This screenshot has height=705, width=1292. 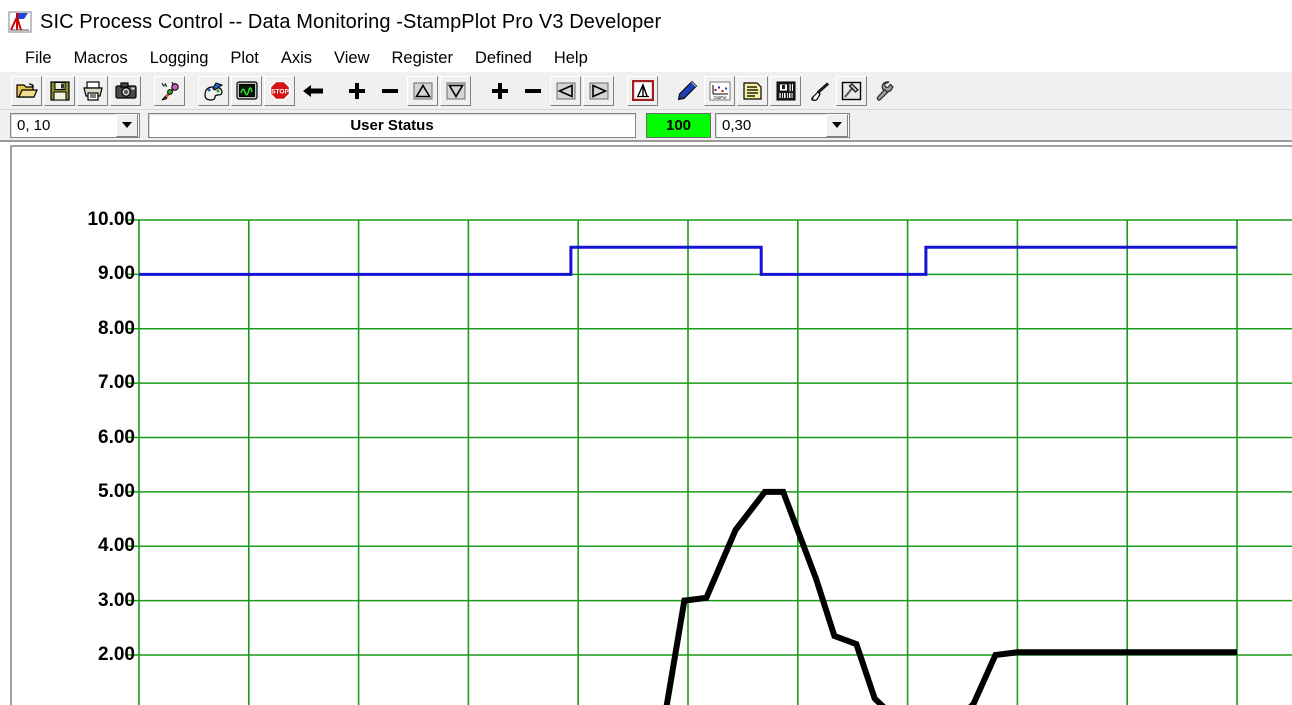 What do you see at coordinates (356, 90) in the screenshot?
I see `y-zoom-in-button` at bounding box center [356, 90].